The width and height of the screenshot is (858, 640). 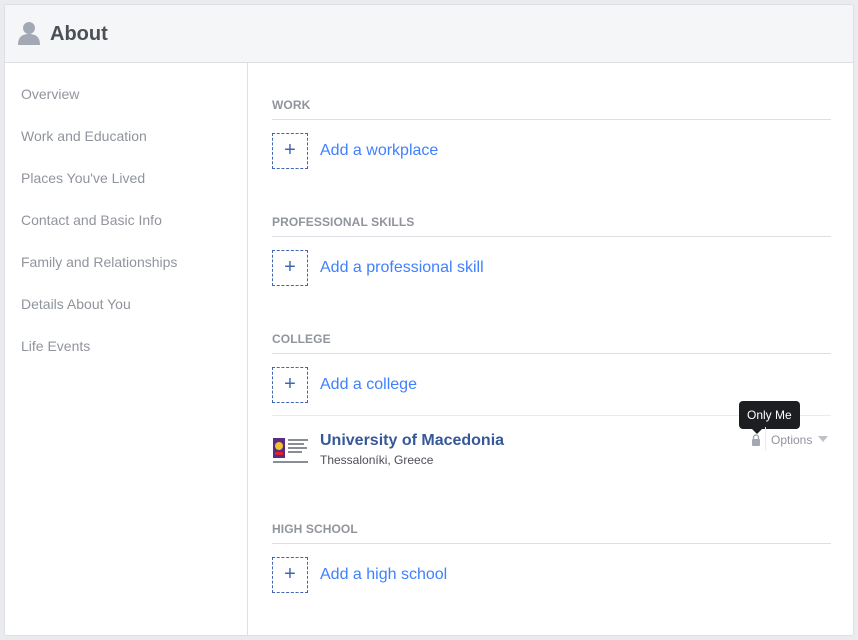 I want to click on college-location: Thessaloníki, Greece, so click(x=377, y=460).